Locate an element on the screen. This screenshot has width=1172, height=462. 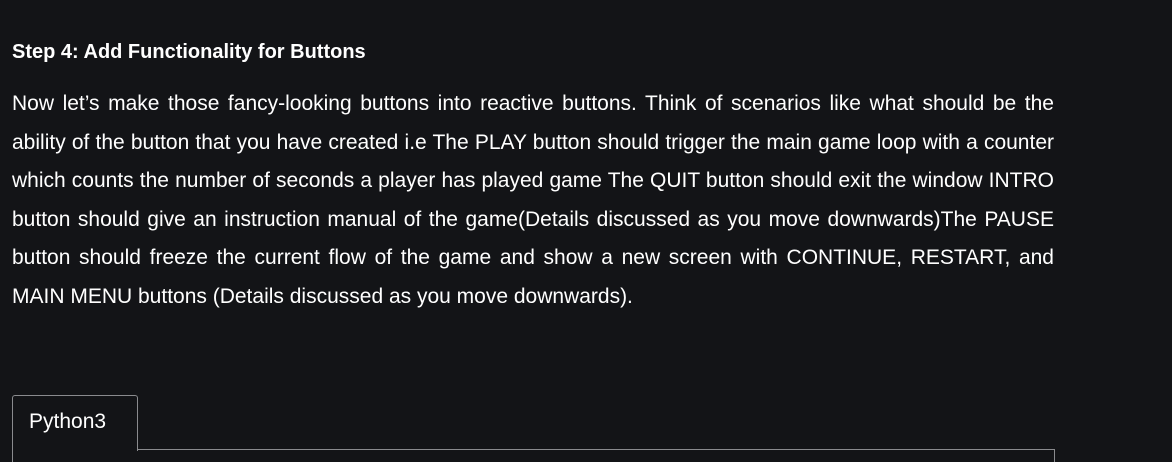
step-heading: Step 4: Add Functionality for Buttons is located at coordinates (189, 52).